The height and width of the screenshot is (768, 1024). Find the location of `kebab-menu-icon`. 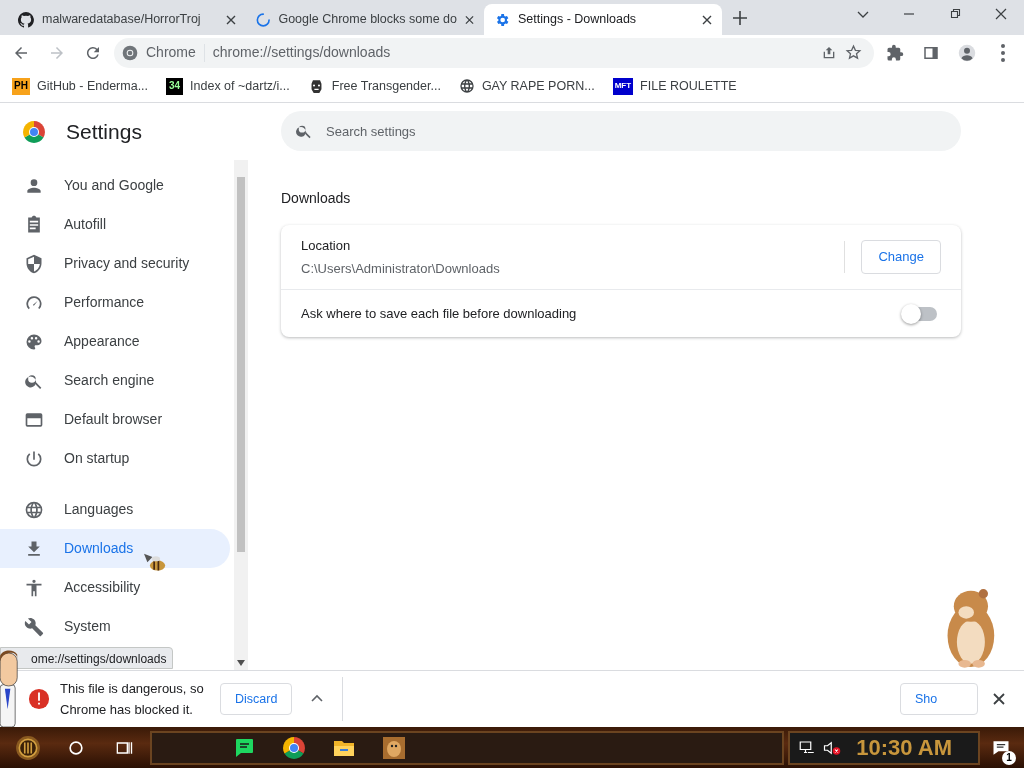

kebab-menu-icon is located at coordinates (1003, 52).